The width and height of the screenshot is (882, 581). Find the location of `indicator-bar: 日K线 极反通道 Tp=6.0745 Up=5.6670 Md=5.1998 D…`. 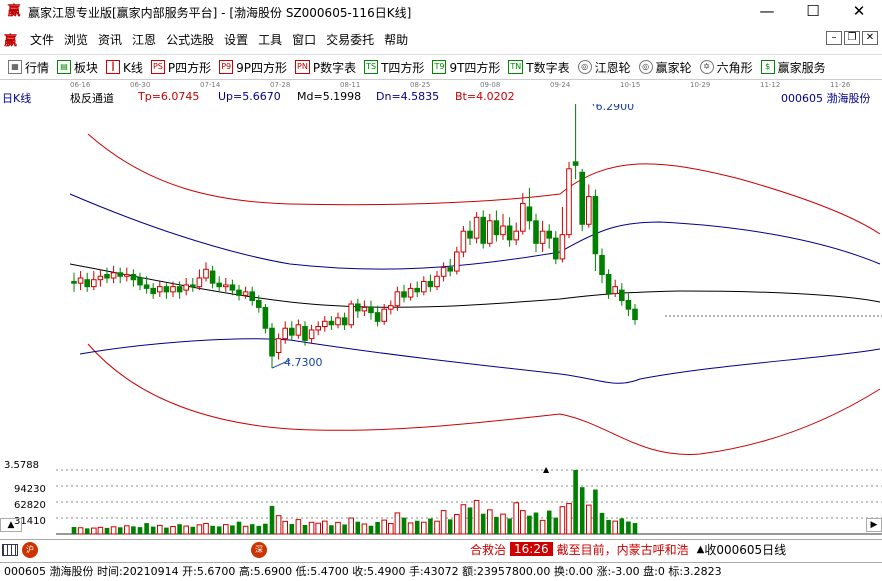

indicator-bar: 日K线 极反通道 Tp=6.0745 Up=5.6670 Md=5.1998 D… is located at coordinates (441, 96).